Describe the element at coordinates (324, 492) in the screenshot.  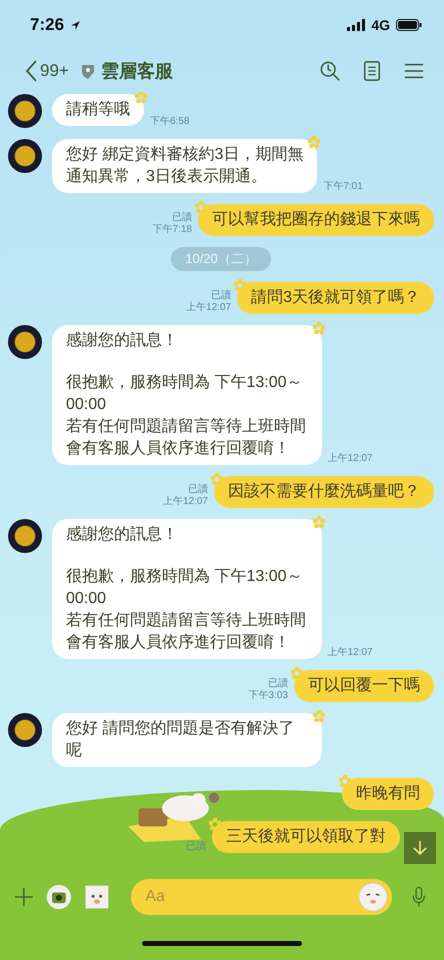
I see `message-text: 因該不需要什麼洗碼量吧？` at that location.